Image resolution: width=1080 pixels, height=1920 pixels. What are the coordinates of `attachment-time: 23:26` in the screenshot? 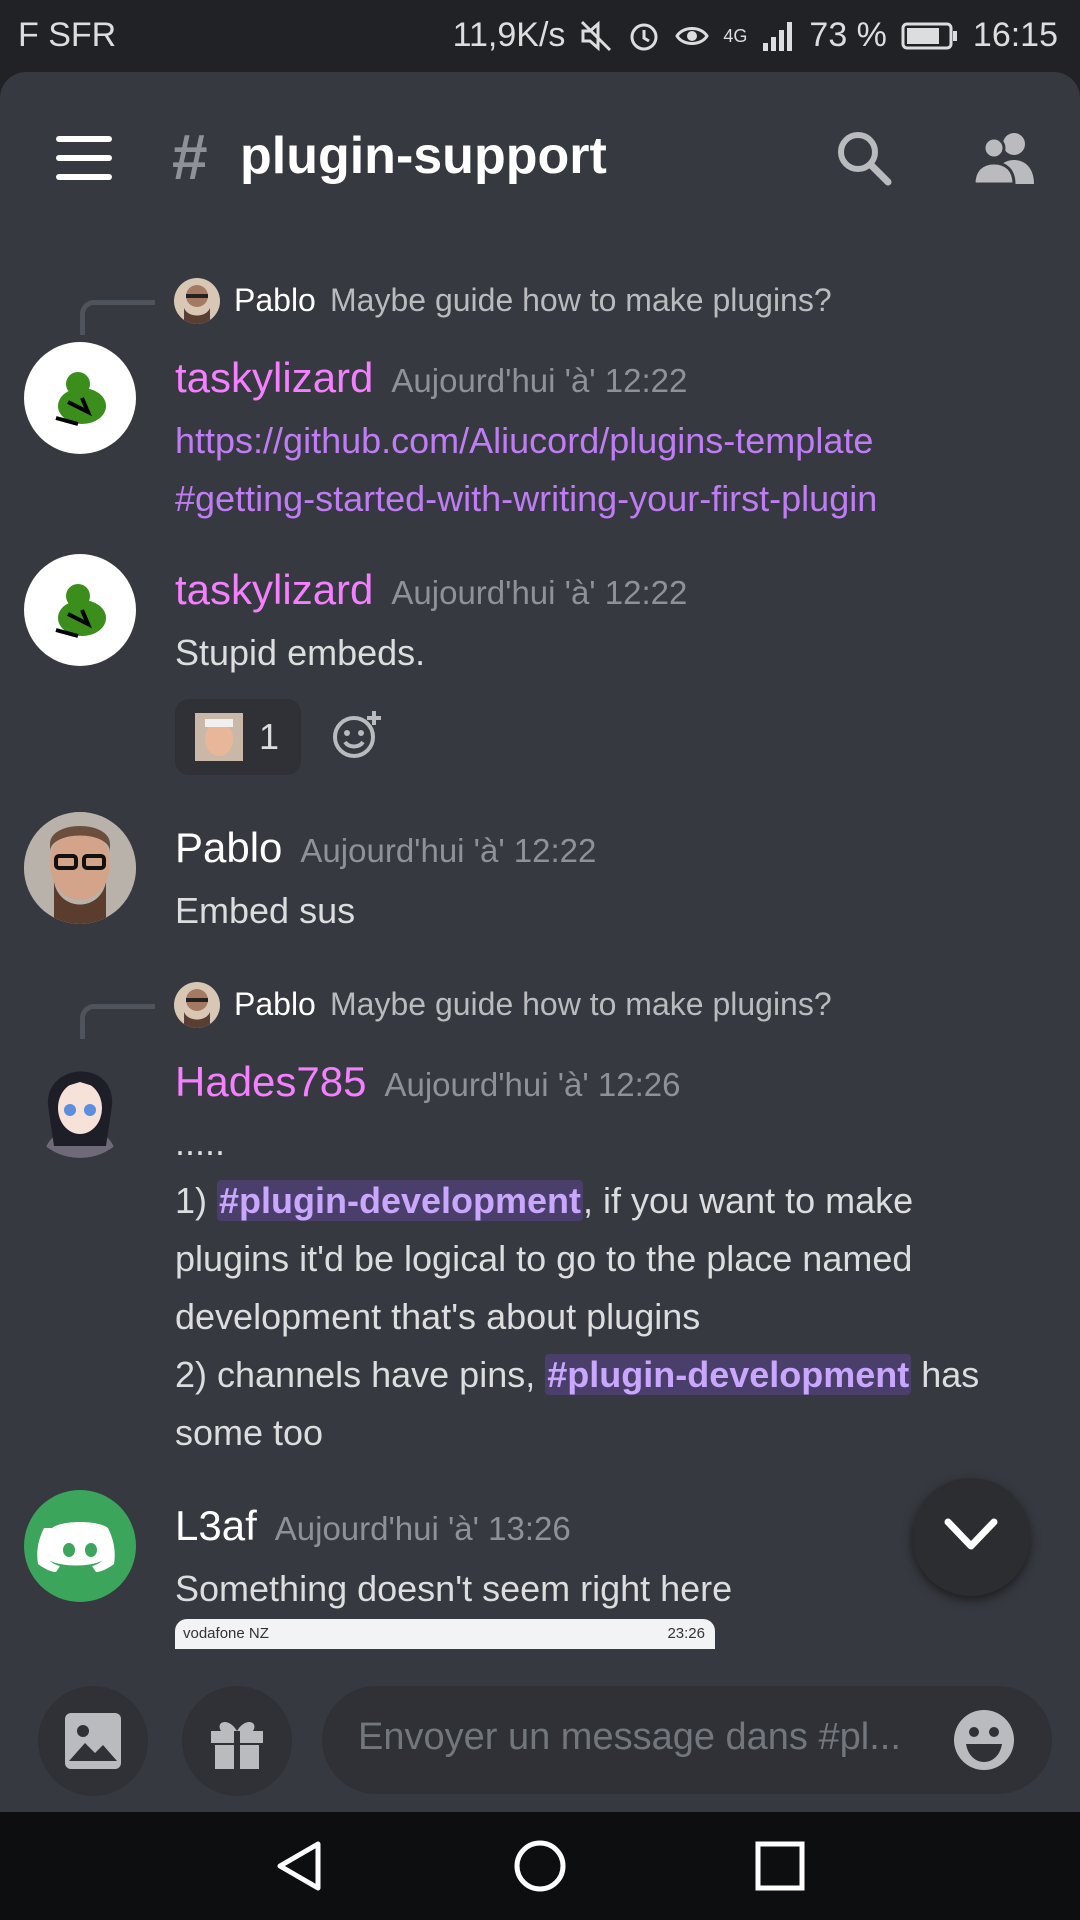 It's located at (686, 1633).